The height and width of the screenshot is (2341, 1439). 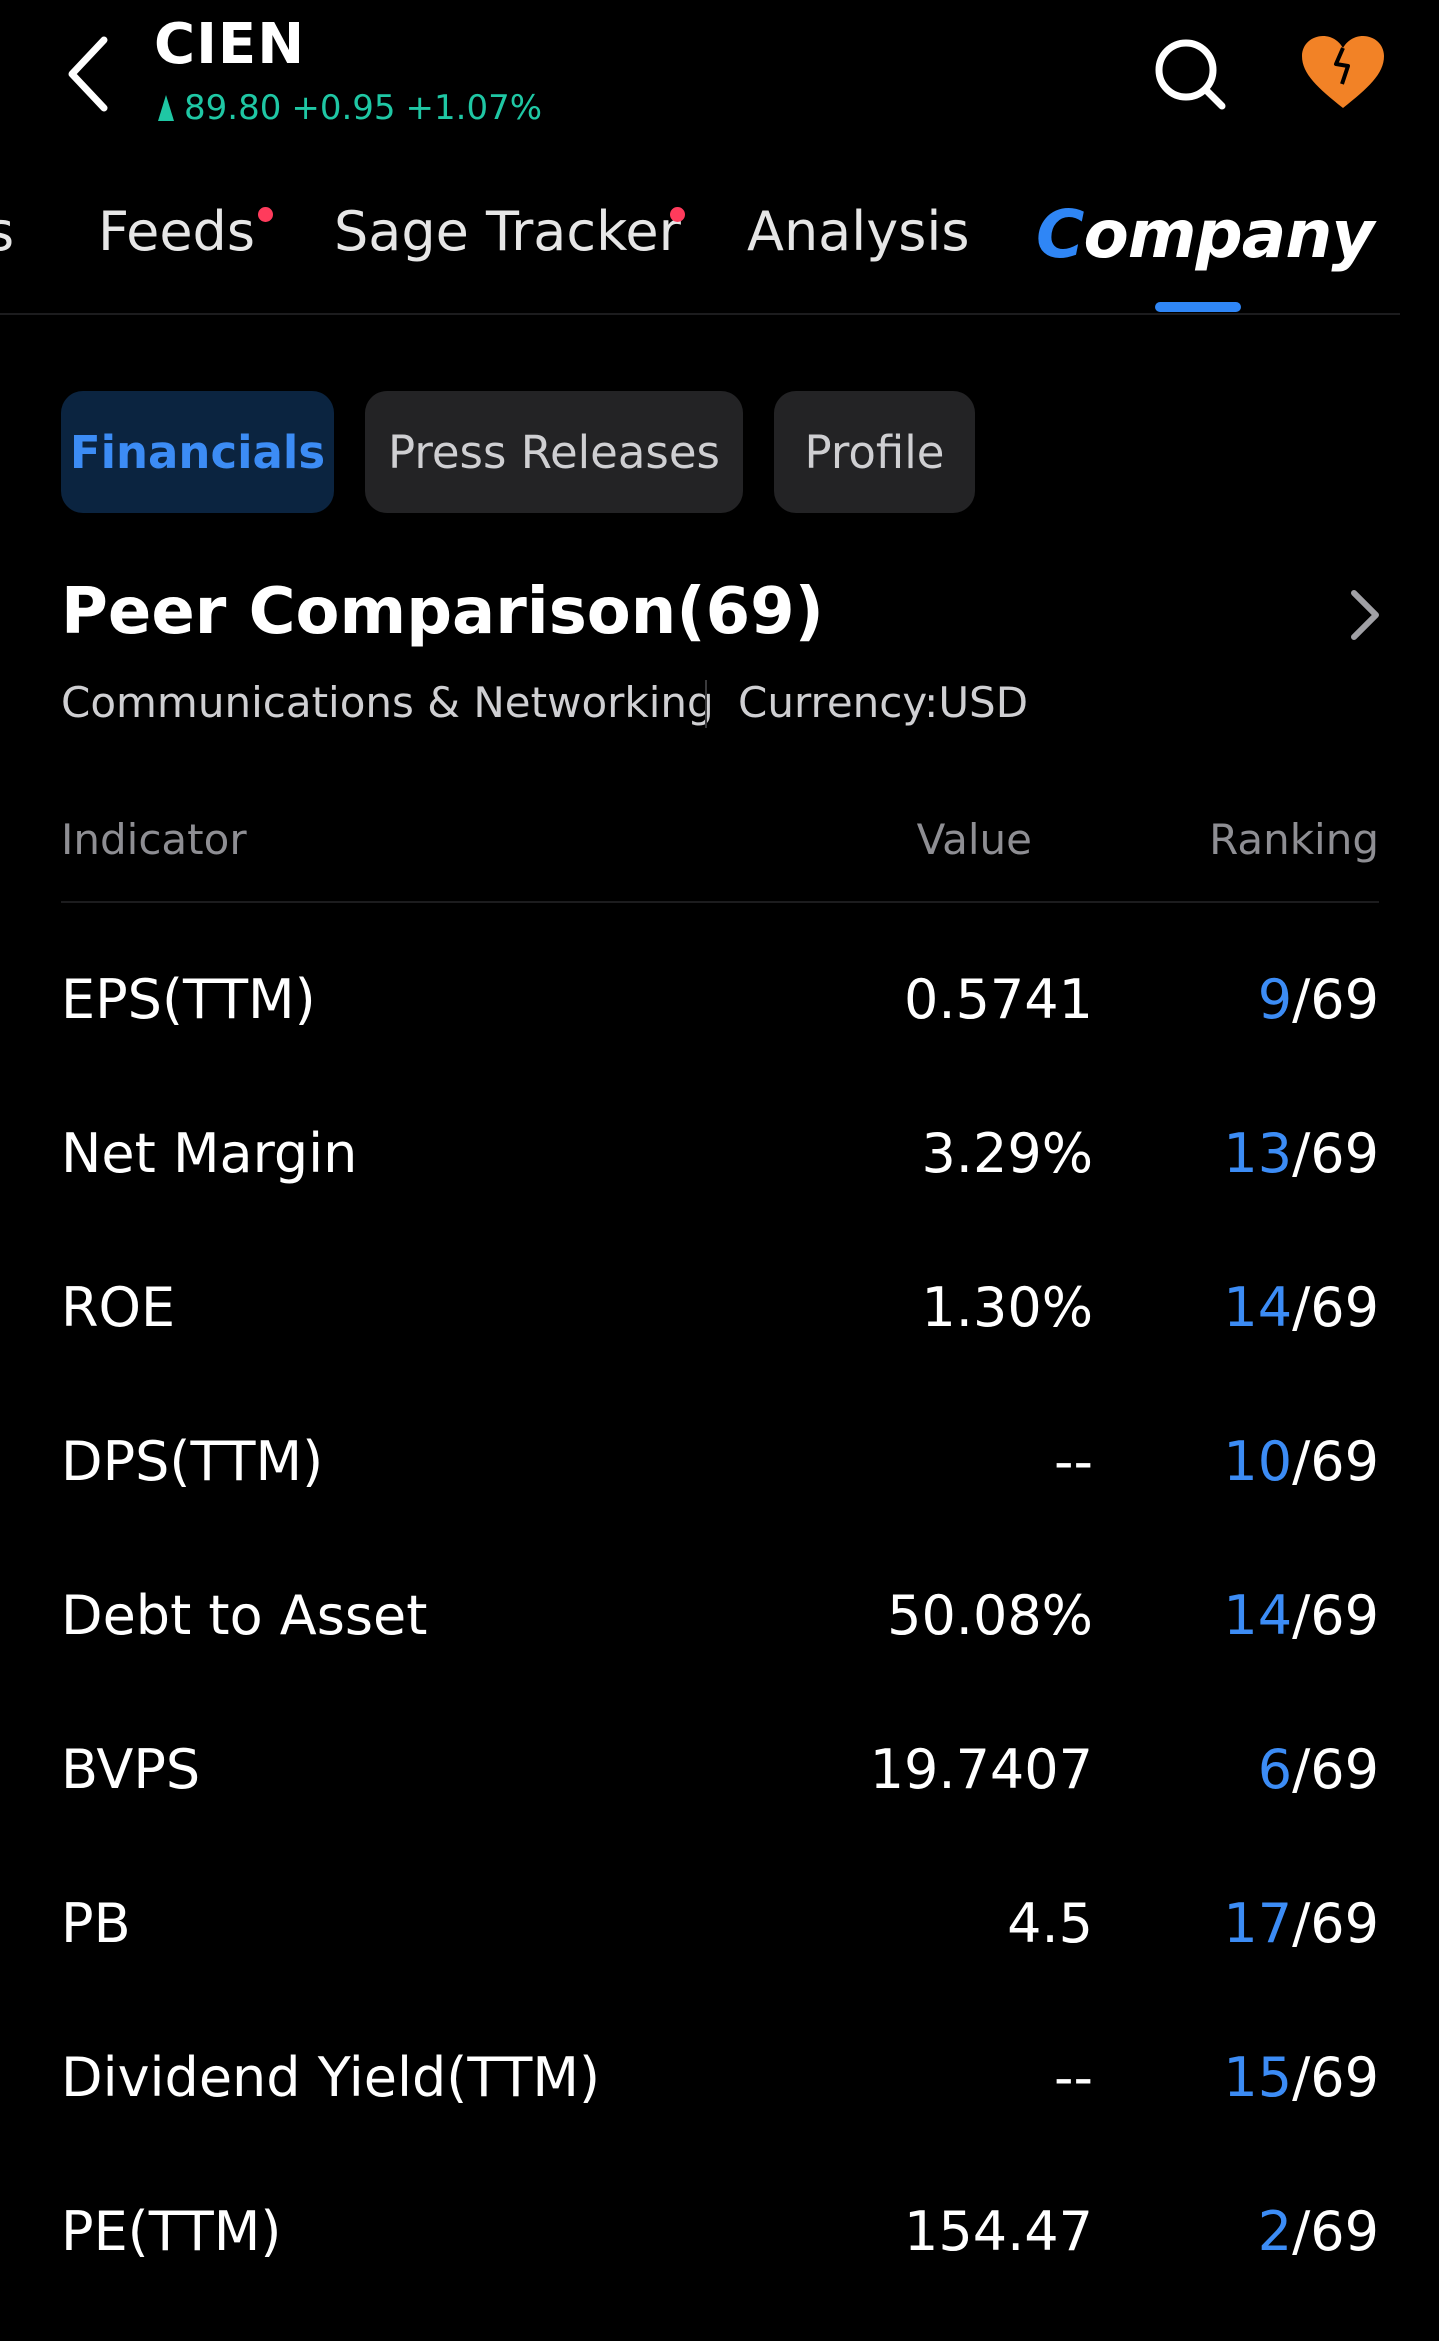 I want to click on sage-tracker-notification-dot, so click(x=677, y=214).